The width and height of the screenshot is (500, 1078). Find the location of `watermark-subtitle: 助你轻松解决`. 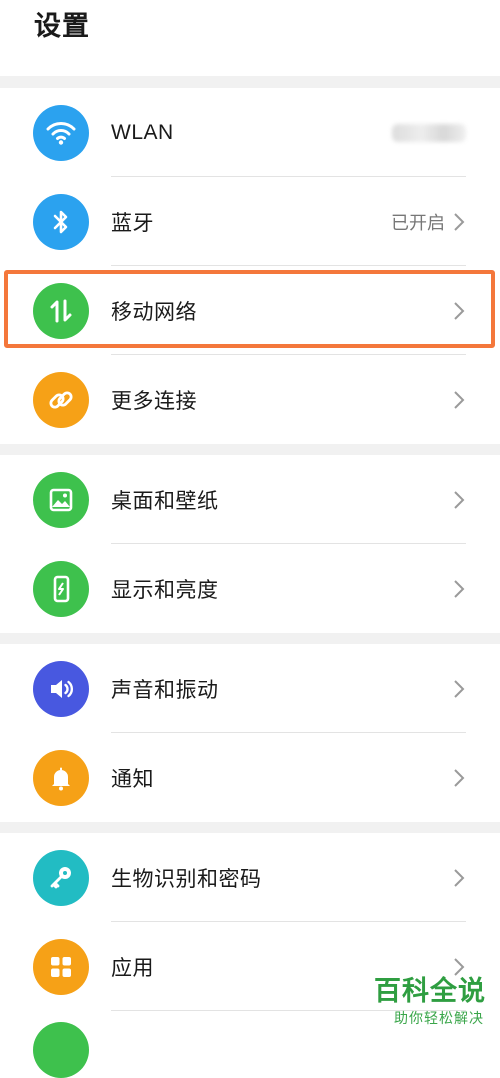

watermark-subtitle: 助你轻松解决 is located at coordinates (439, 1018).